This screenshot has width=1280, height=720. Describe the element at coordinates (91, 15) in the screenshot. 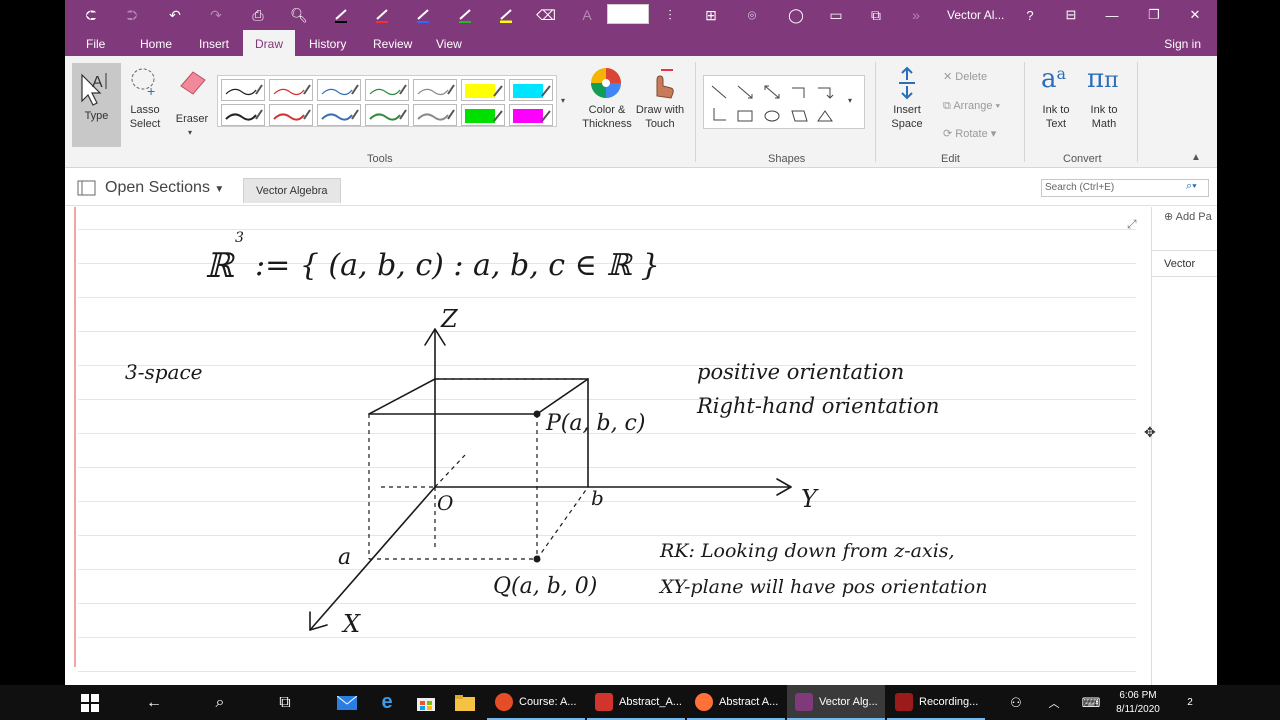

I see `back-icon: ⮈` at that location.